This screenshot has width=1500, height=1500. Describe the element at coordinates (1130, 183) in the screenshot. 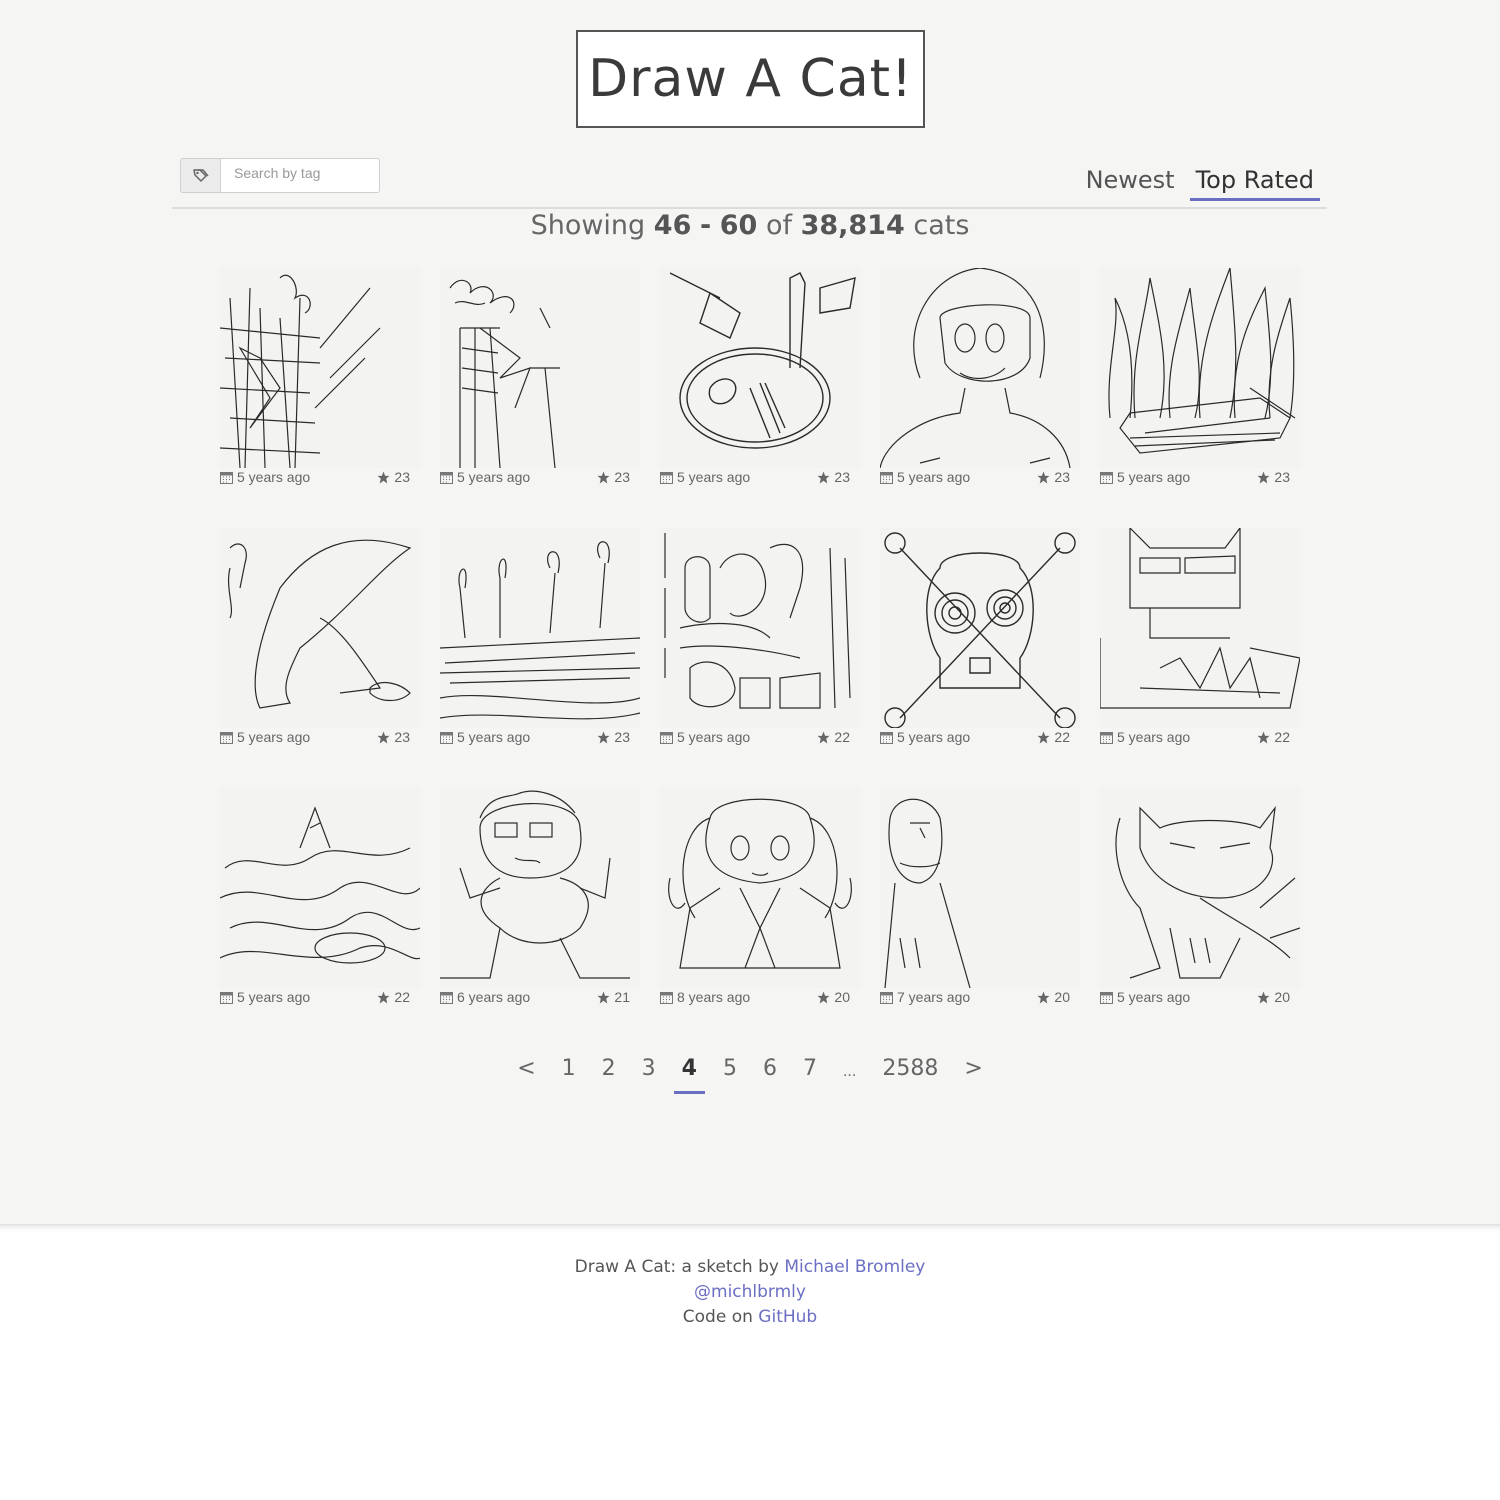

I see `tab-newest: Newest` at that location.